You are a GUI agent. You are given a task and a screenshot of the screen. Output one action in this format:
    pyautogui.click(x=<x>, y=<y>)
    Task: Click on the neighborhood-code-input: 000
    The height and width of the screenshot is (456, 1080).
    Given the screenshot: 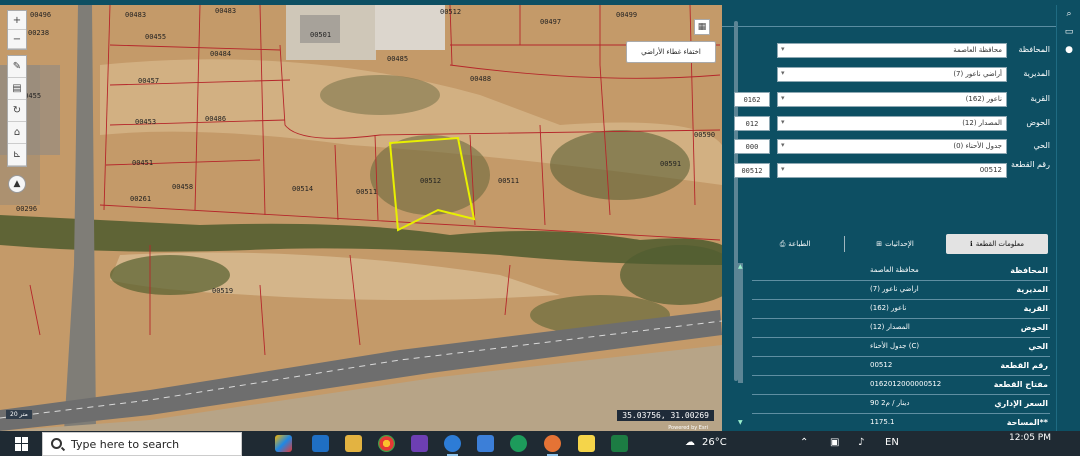 What is the action you would take?
    pyautogui.click(x=752, y=146)
    